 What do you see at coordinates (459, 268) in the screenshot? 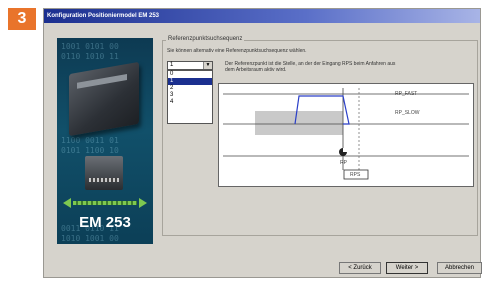
I see `cancel-button: Abbrechen` at bounding box center [459, 268].